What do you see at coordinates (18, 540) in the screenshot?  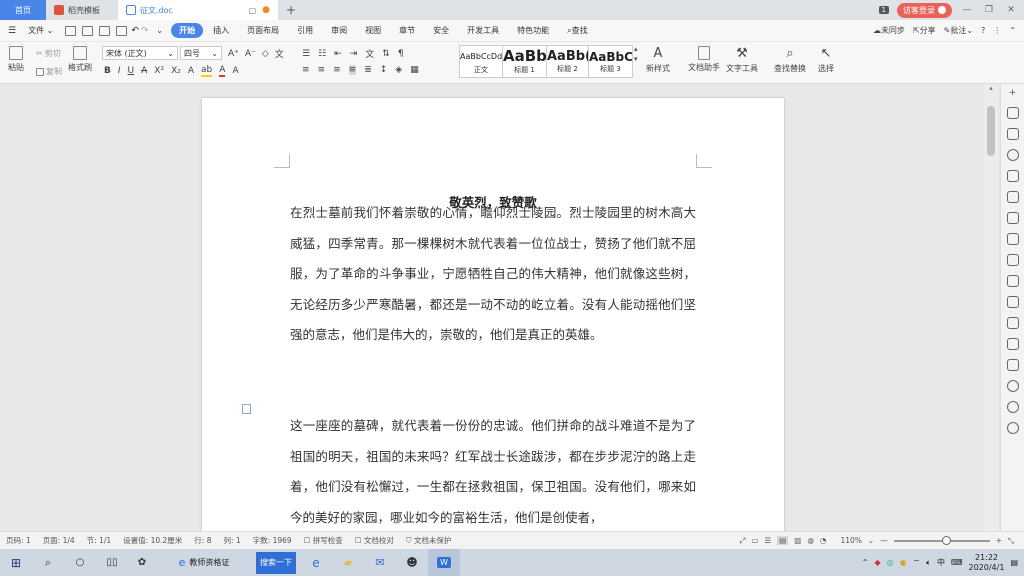 I see `status-page-number: 页码: 1` at bounding box center [18, 540].